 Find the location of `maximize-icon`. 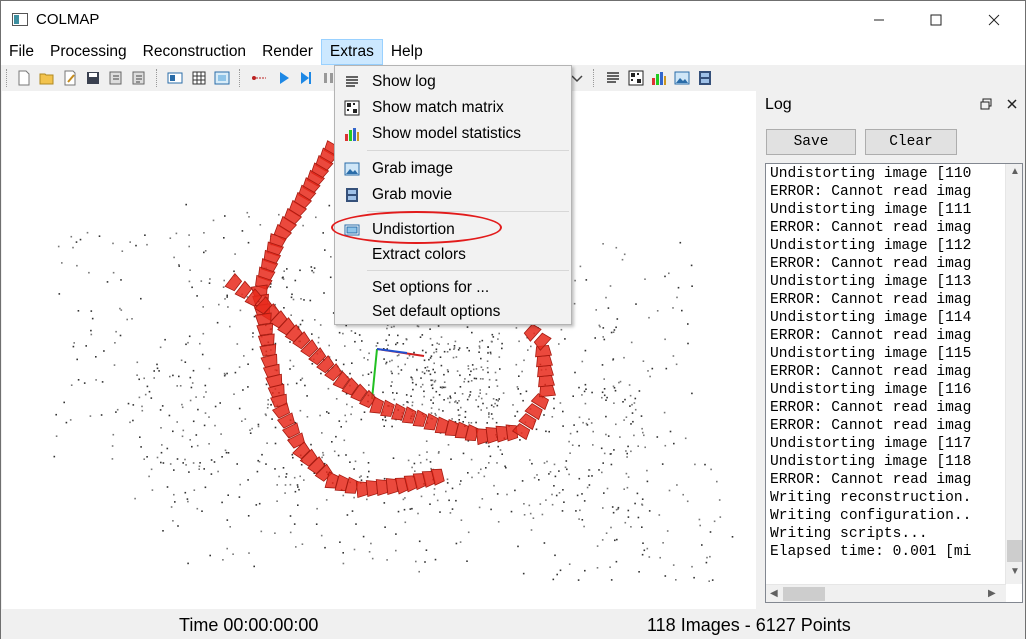

maximize-icon is located at coordinates (936, 20).